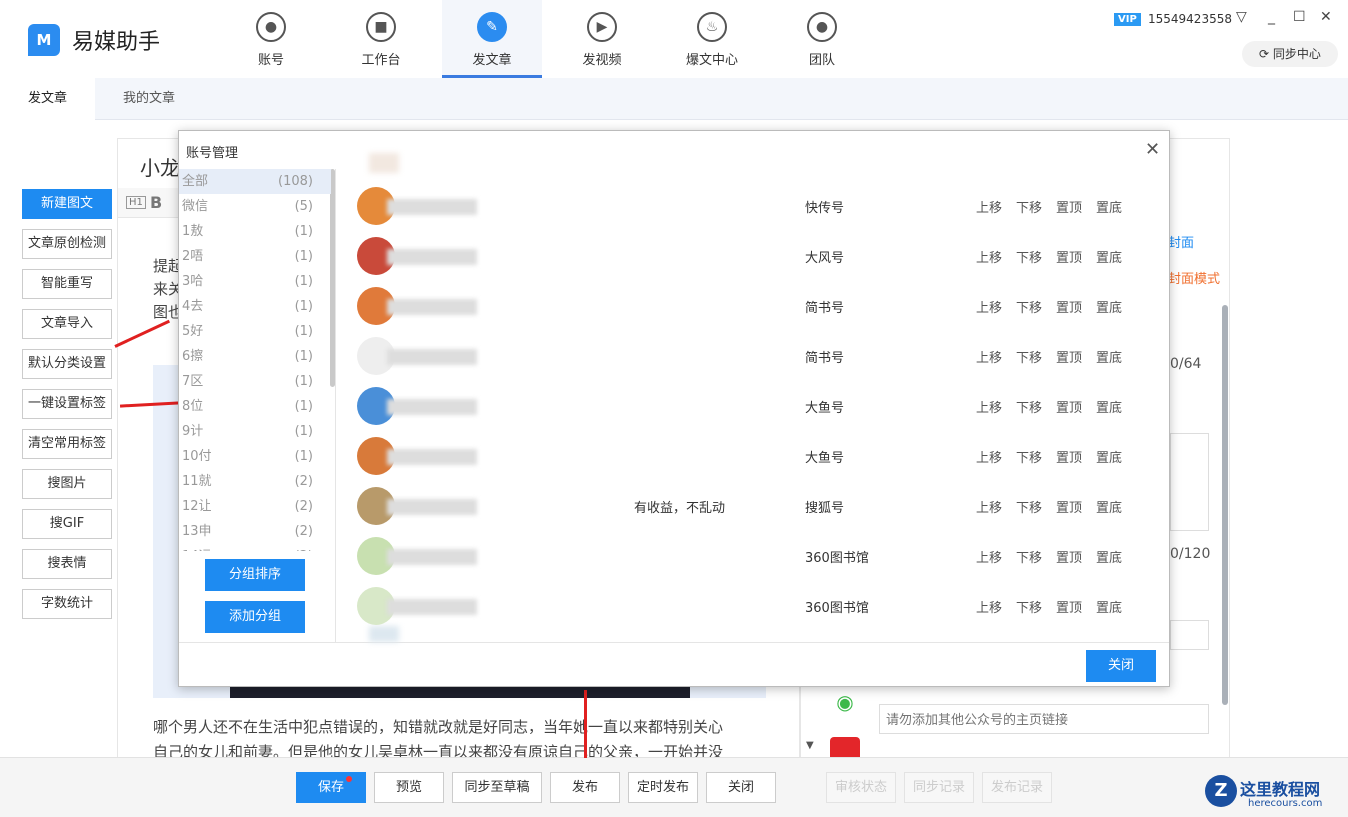  I want to click on cover-mode-link: 封面模式, so click(1194, 277).